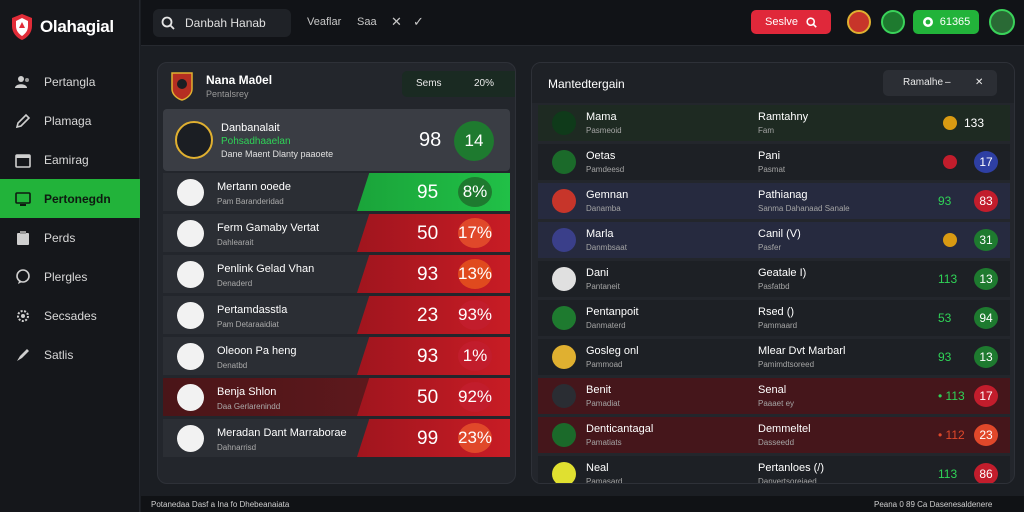 The height and width of the screenshot is (512, 1024). I want to click on user-avatar, so click(893, 22).